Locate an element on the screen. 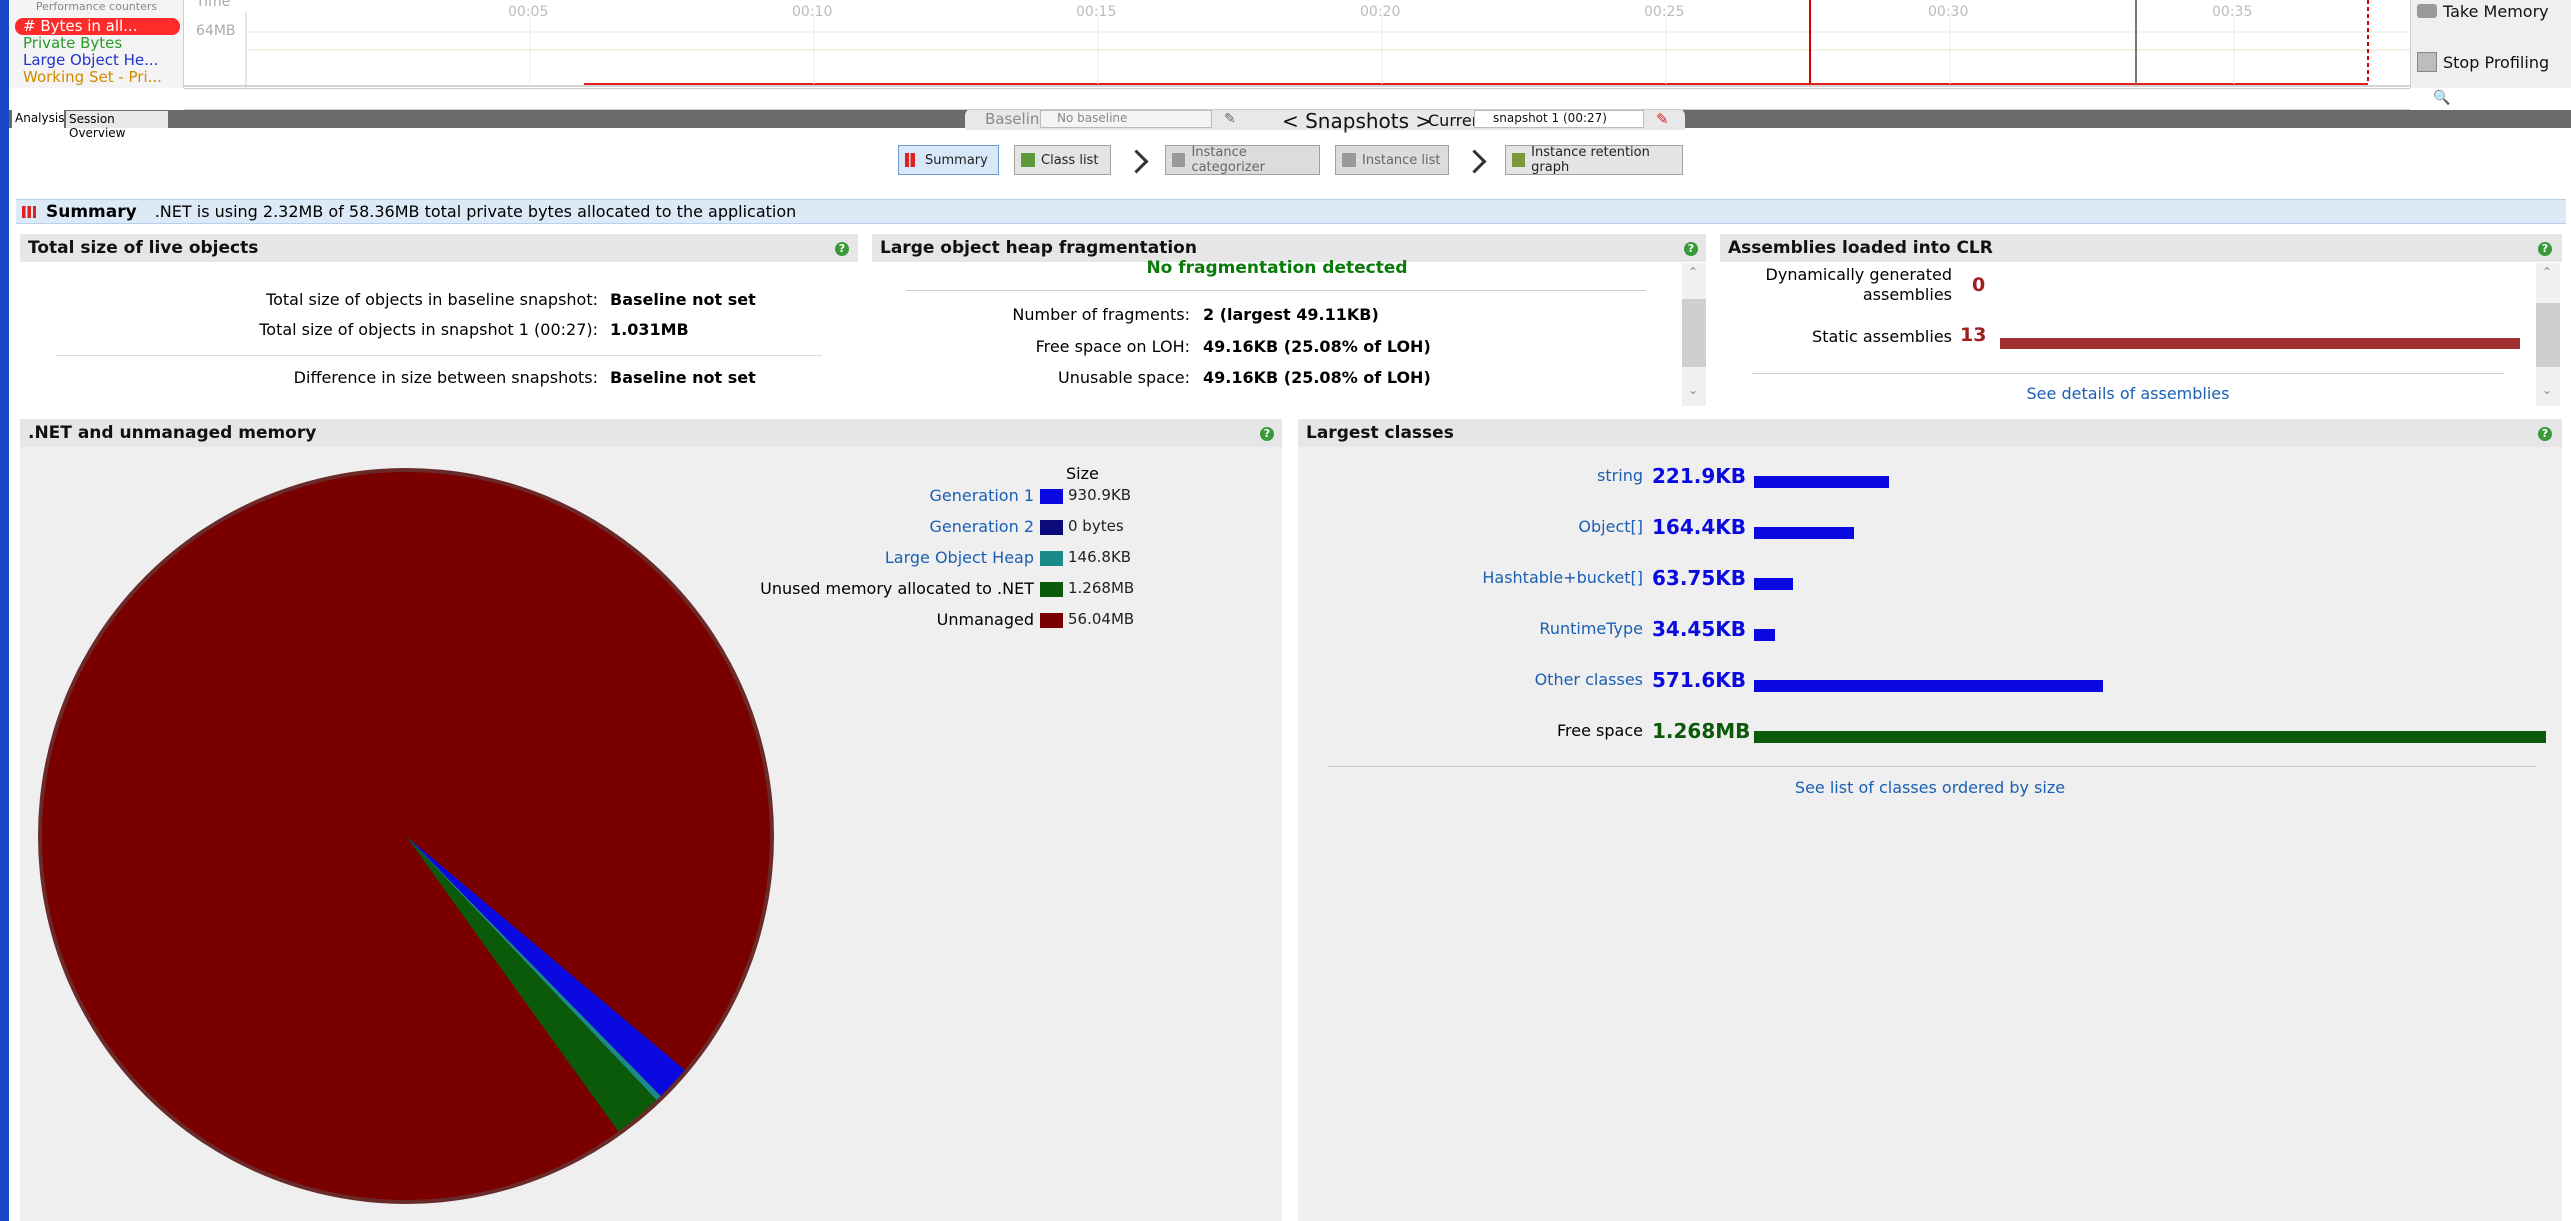 The width and height of the screenshot is (2571, 1221). largest-class-label: Other classes is located at coordinates (1471, 679).